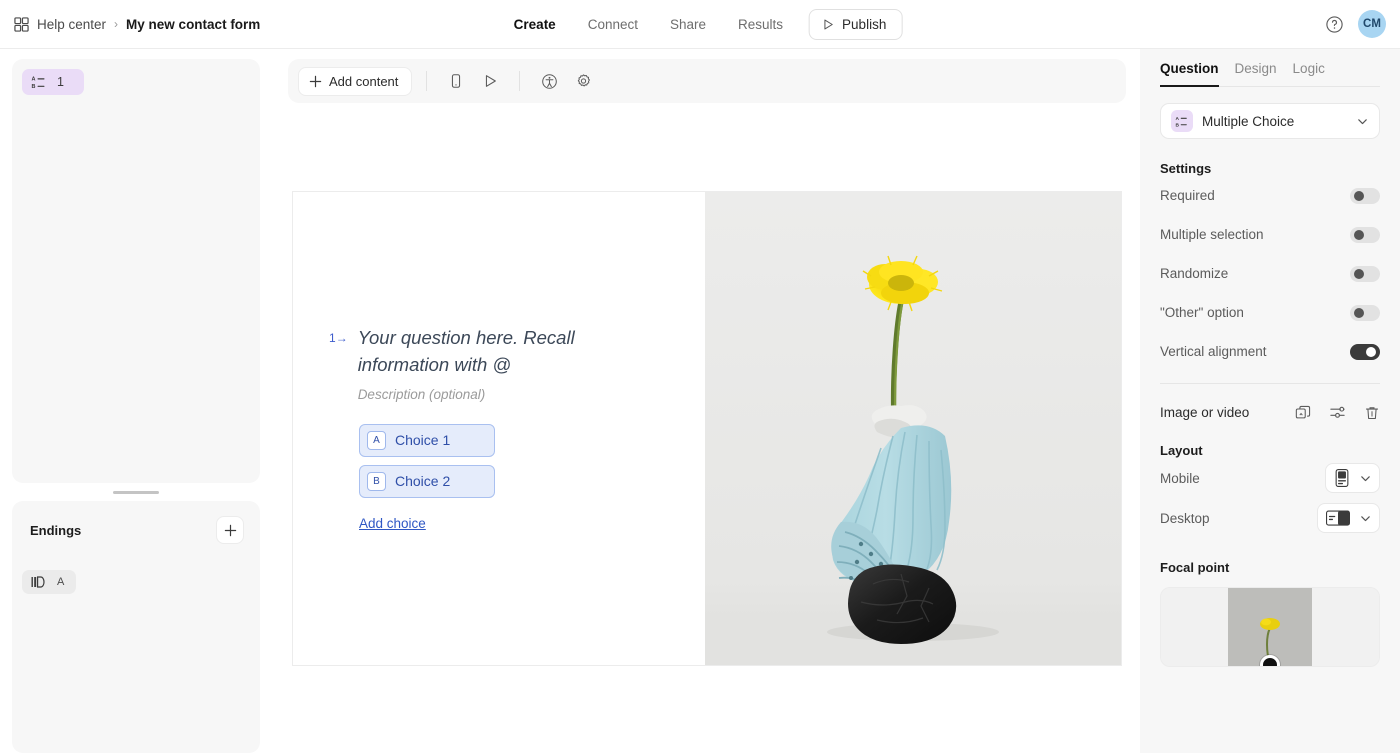 Image resolution: width=1400 pixels, height=753 pixels. I want to click on sidebar-resize-handle, so click(136, 492).